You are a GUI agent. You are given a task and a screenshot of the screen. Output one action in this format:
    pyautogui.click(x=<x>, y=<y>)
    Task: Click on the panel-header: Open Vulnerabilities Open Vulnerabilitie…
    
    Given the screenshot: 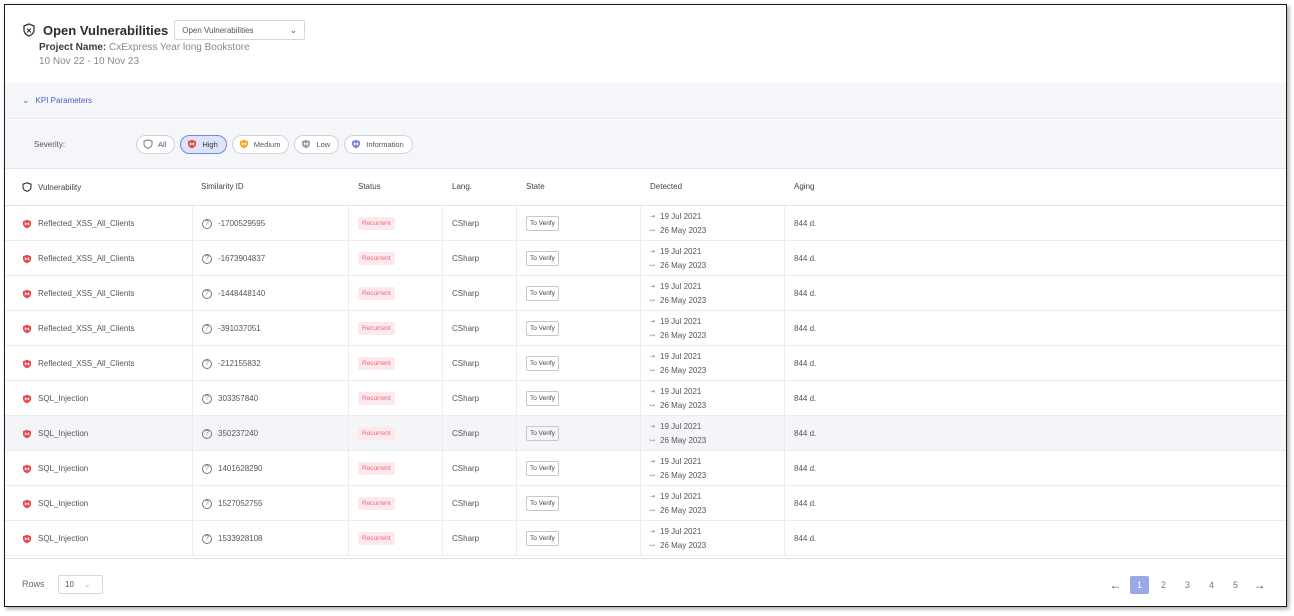 What is the action you would take?
    pyautogui.click(x=645, y=44)
    